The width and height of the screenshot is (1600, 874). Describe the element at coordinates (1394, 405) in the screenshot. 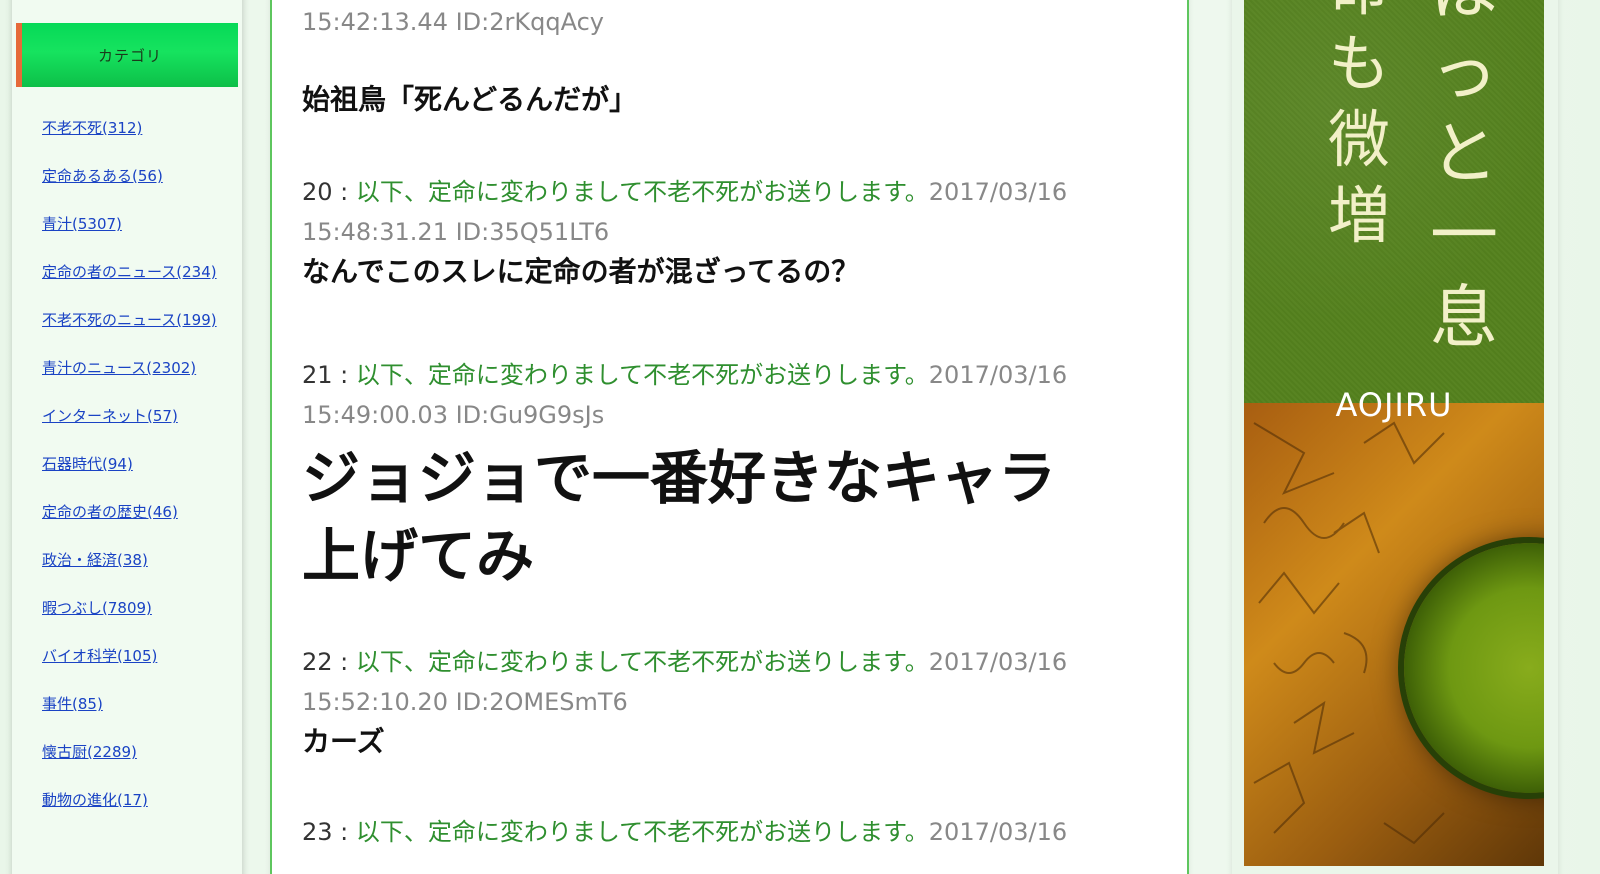

I see `ad-brand-label: AOJIRU` at that location.